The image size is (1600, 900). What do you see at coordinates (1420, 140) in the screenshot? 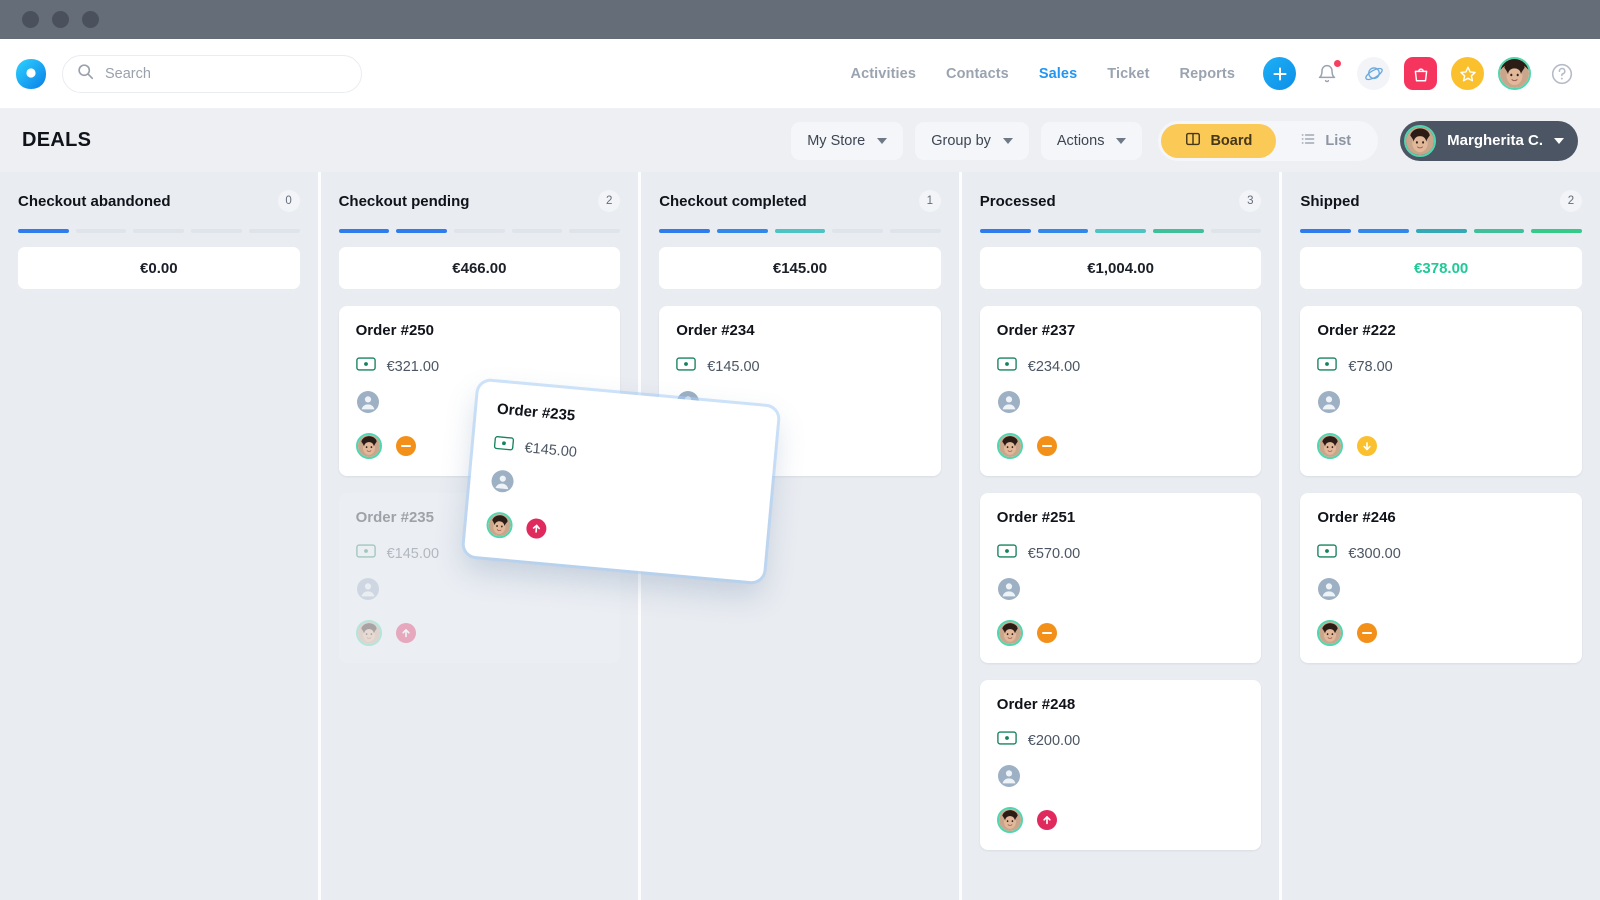
I see `current-user-avatar` at bounding box center [1420, 140].